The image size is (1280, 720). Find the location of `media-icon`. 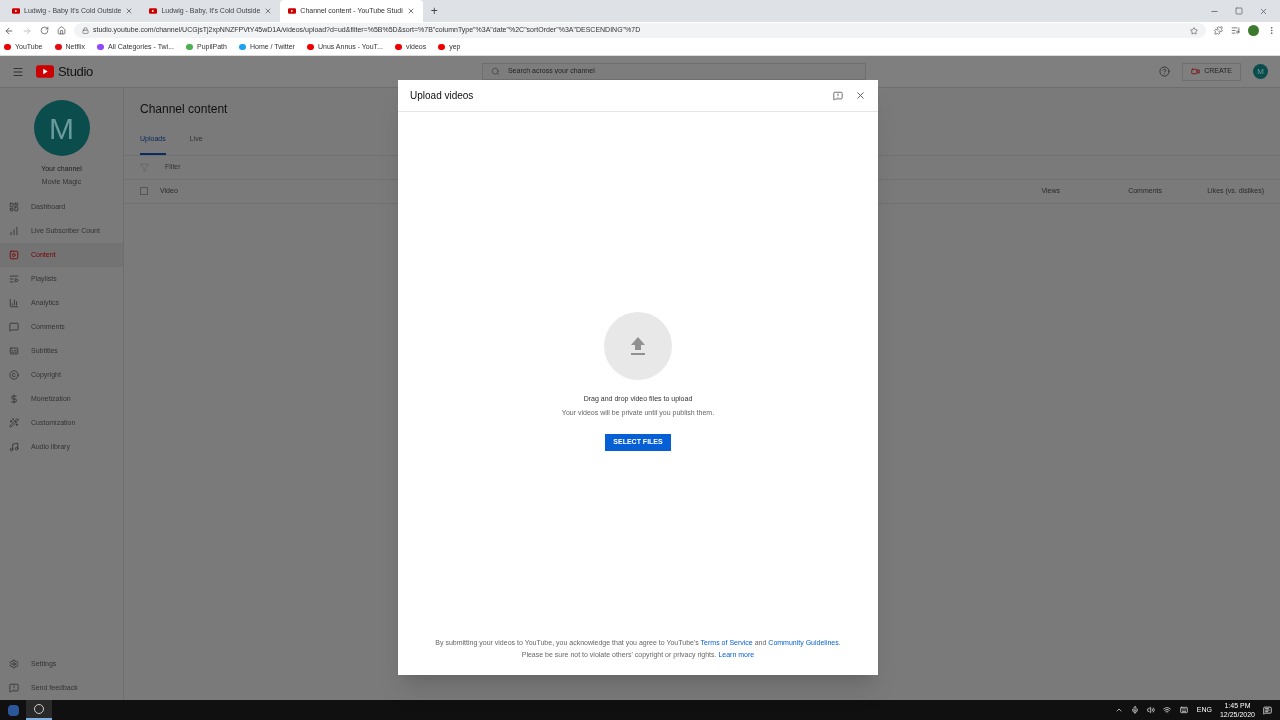

media-icon is located at coordinates (1235, 30).